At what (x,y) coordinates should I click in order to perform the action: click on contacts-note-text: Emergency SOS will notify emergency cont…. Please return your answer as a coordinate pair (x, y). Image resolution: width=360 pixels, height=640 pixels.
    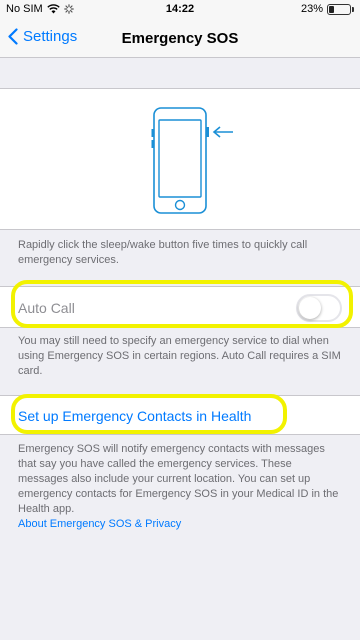
    Looking at the image, I should click on (178, 479).